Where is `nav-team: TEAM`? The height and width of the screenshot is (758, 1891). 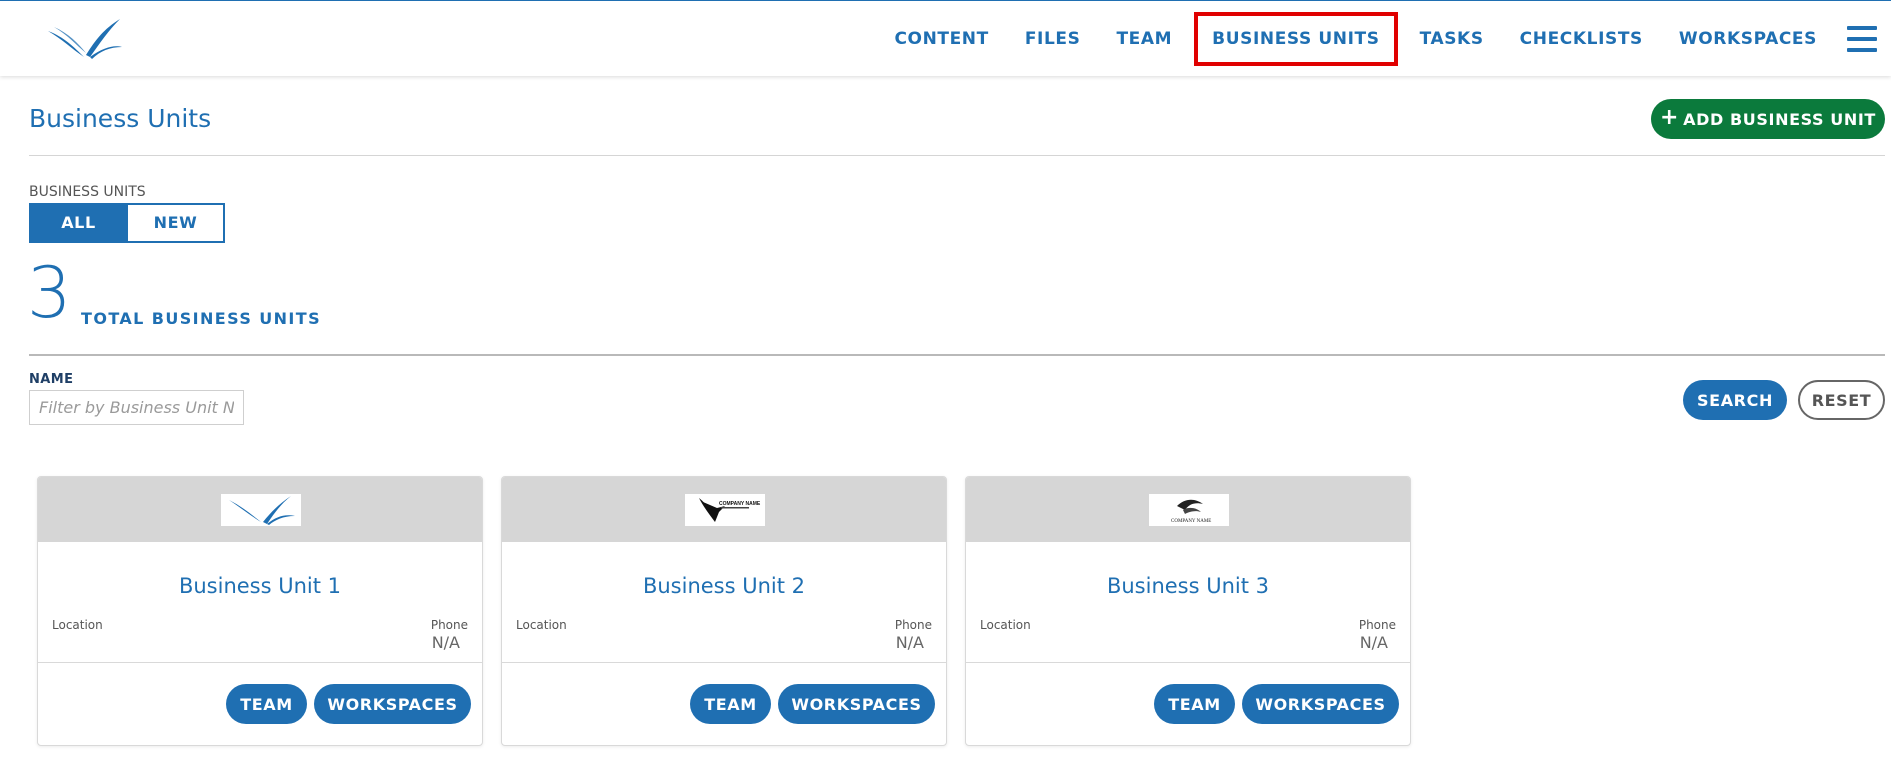
nav-team: TEAM is located at coordinates (1144, 39).